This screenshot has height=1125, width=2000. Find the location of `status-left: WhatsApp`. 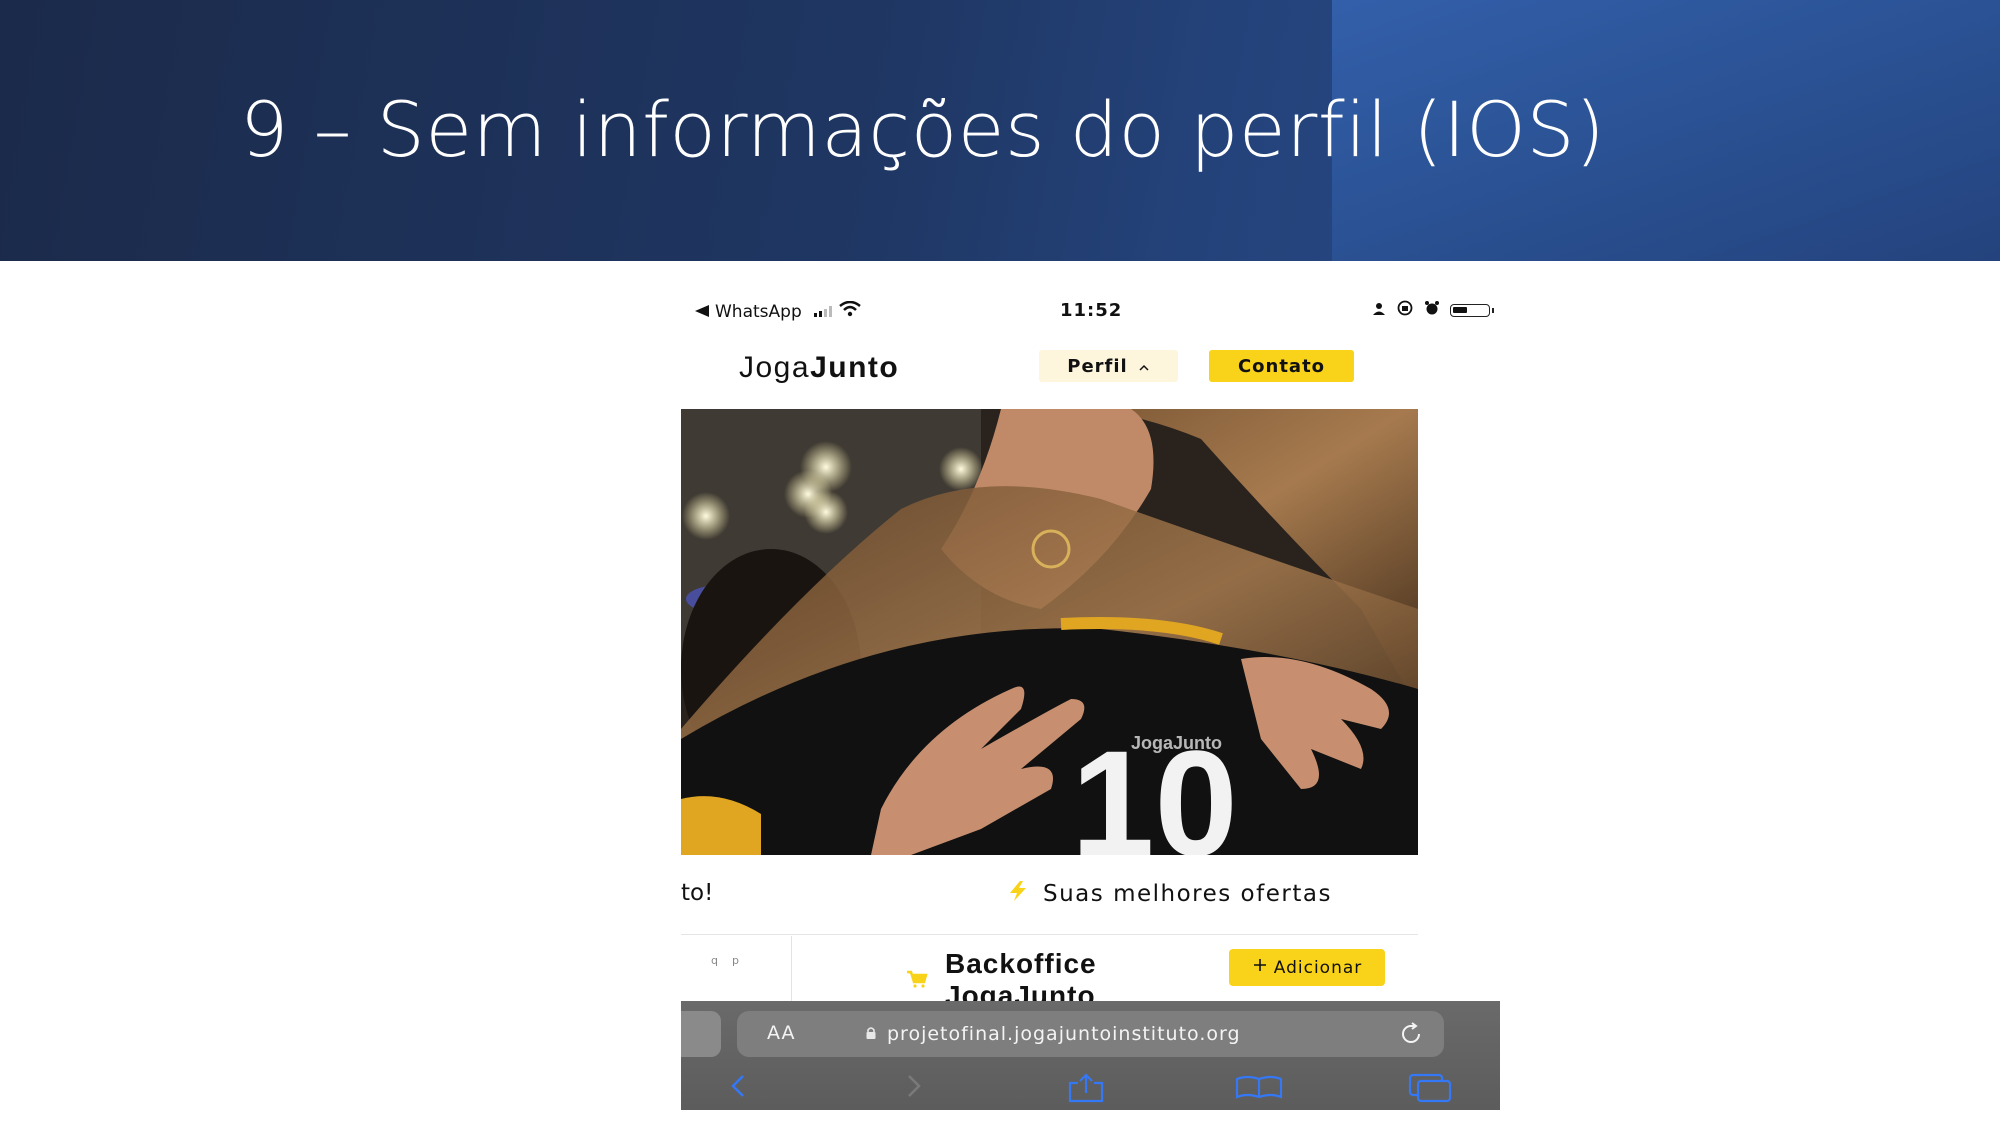

status-left: WhatsApp is located at coordinates (778, 311).